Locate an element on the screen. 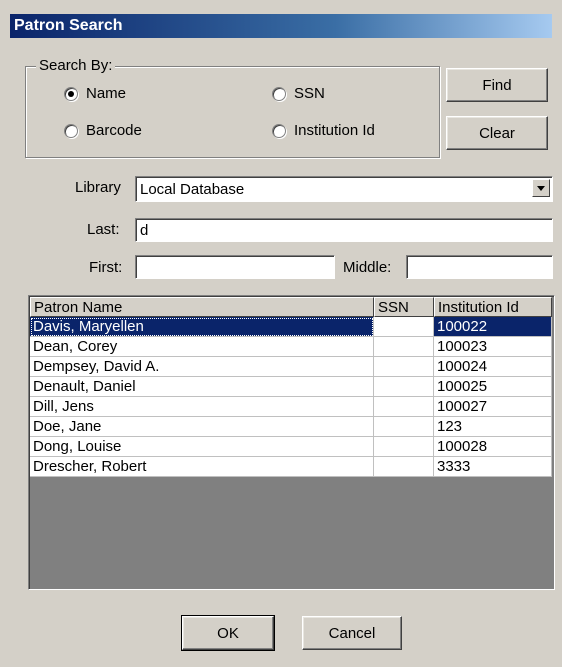 The width and height of the screenshot is (562, 667). last-name-value: d is located at coordinates (144, 230).